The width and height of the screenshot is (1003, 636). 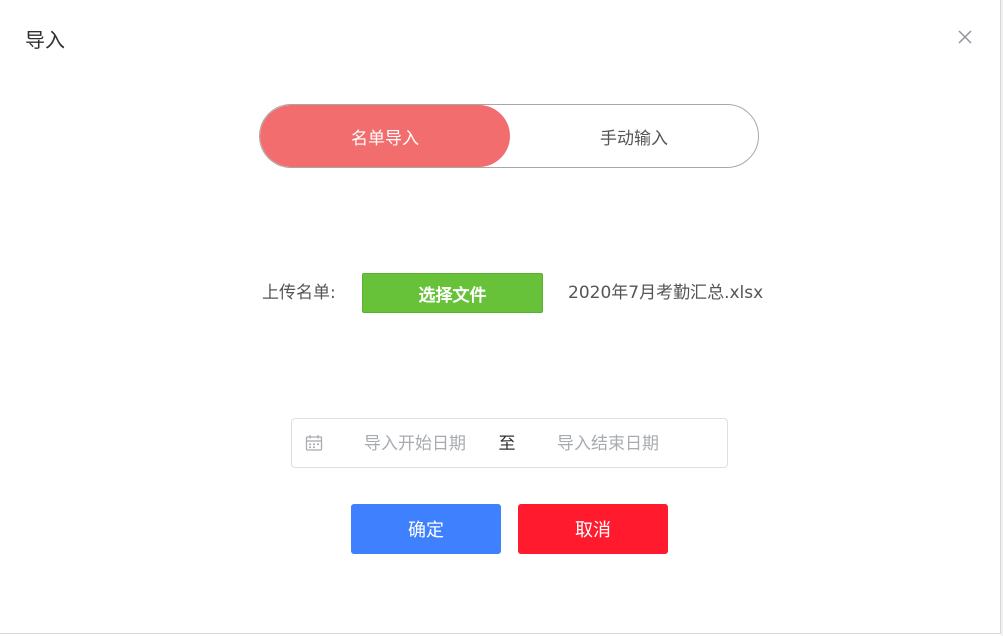 I want to click on close-icon, so click(x=965, y=37).